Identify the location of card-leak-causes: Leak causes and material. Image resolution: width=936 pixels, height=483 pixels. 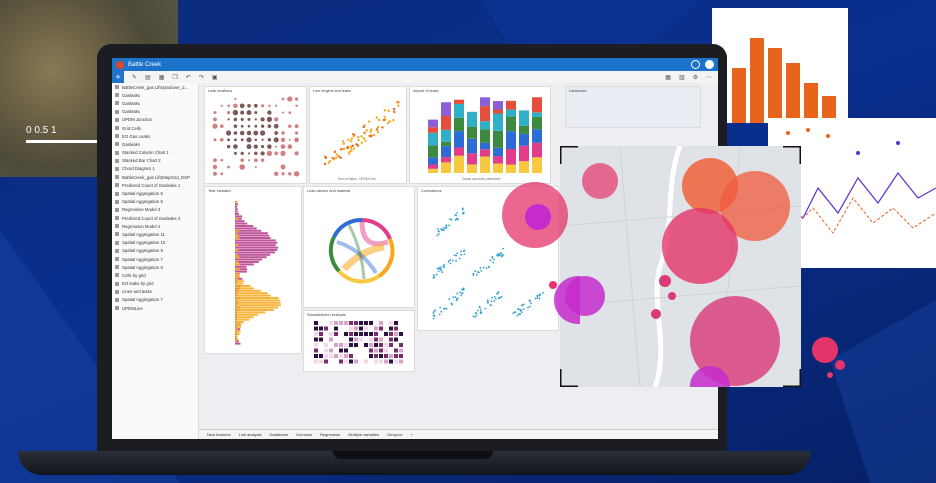
(359, 247).